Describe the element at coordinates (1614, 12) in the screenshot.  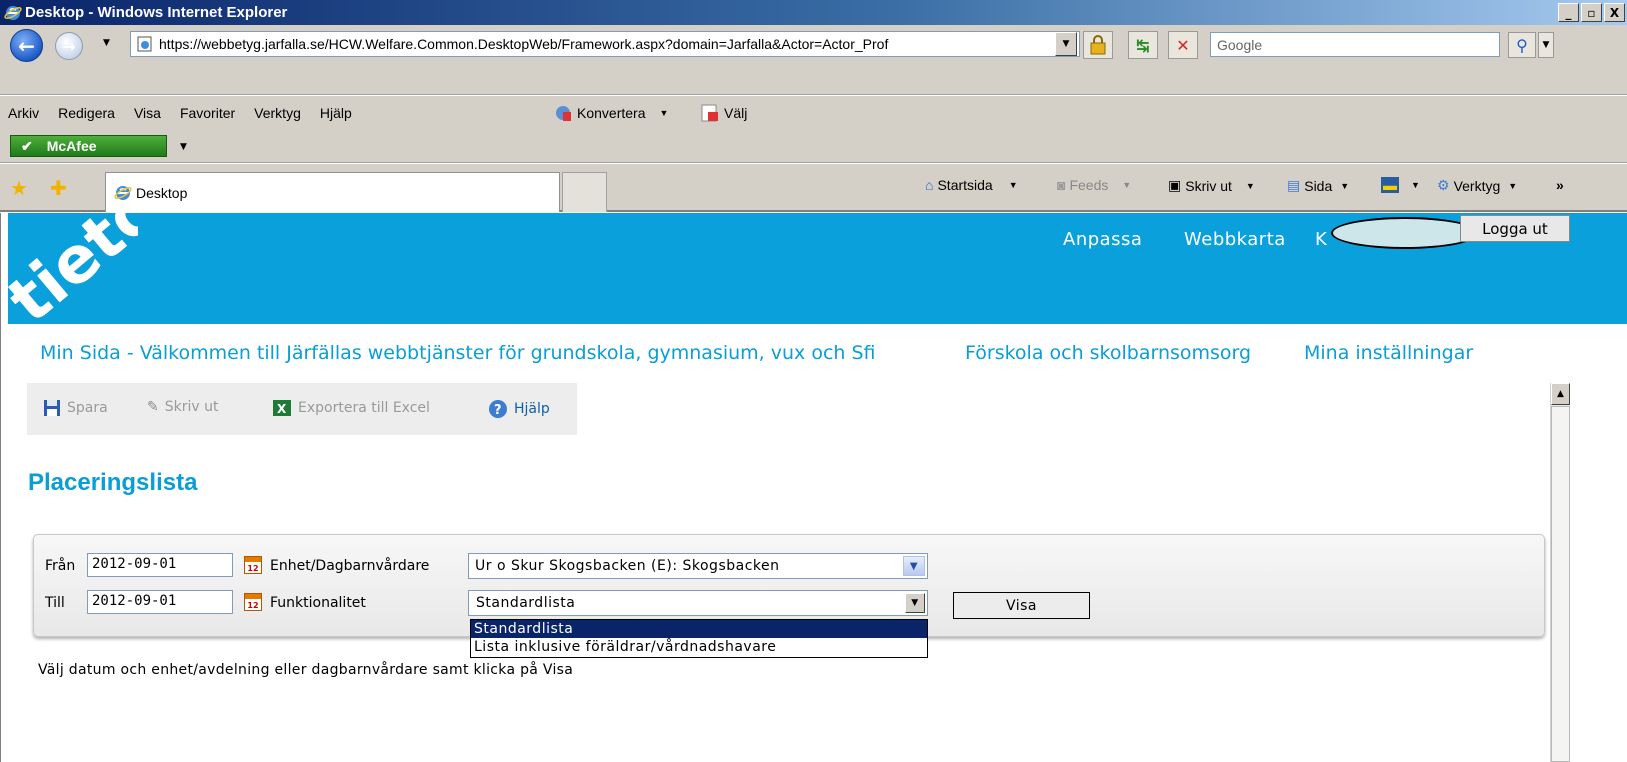
I see `close-button: X` at that location.